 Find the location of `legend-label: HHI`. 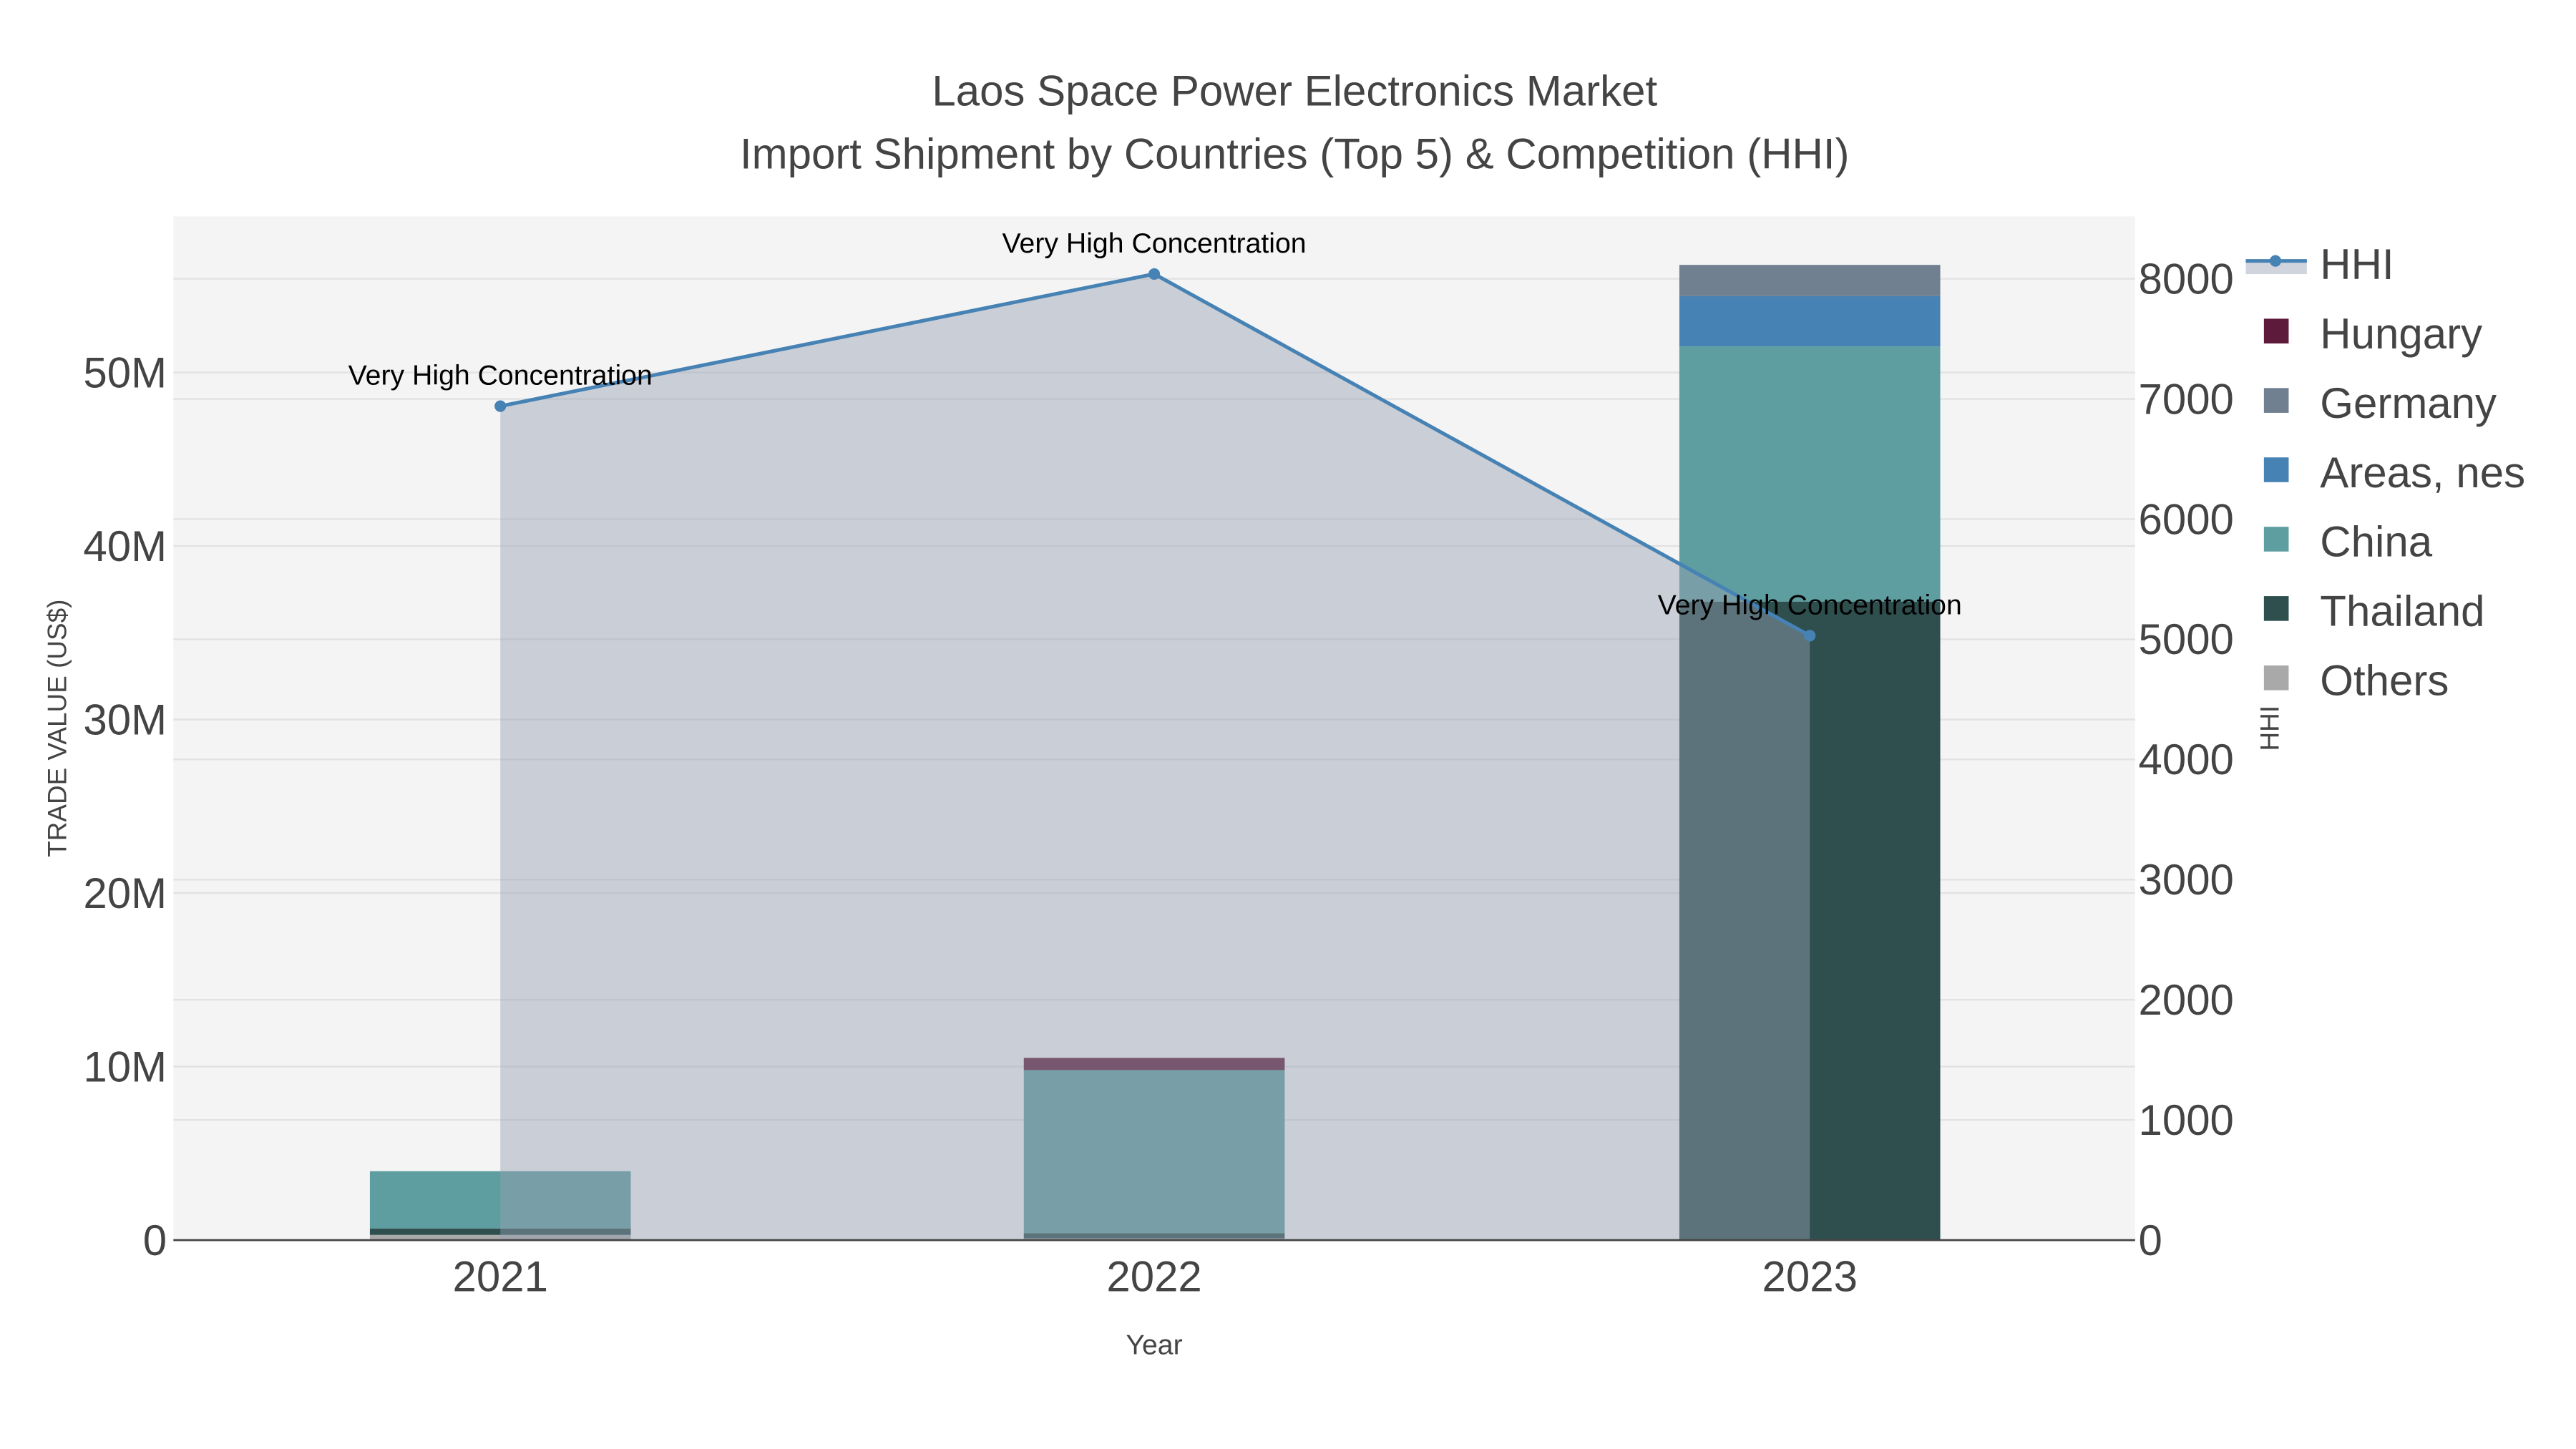

legend-label: HHI is located at coordinates (2357, 264).